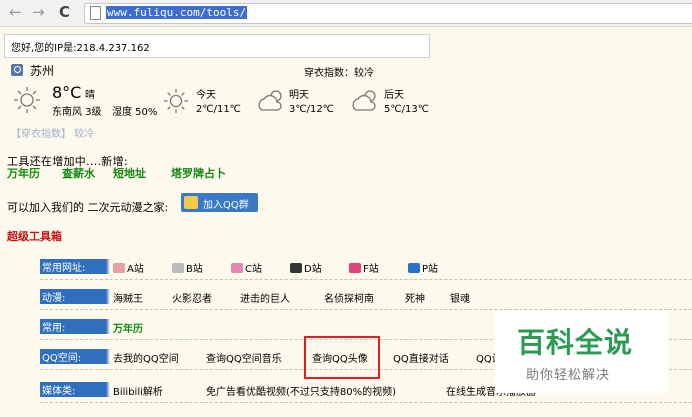 This screenshot has height=417, width=692. What do you see at coordinates (88, 207) in the screenshot?
I see `join-text: 可以加入我们的 二次元动漫之家:` at bounding box center [88, 207].